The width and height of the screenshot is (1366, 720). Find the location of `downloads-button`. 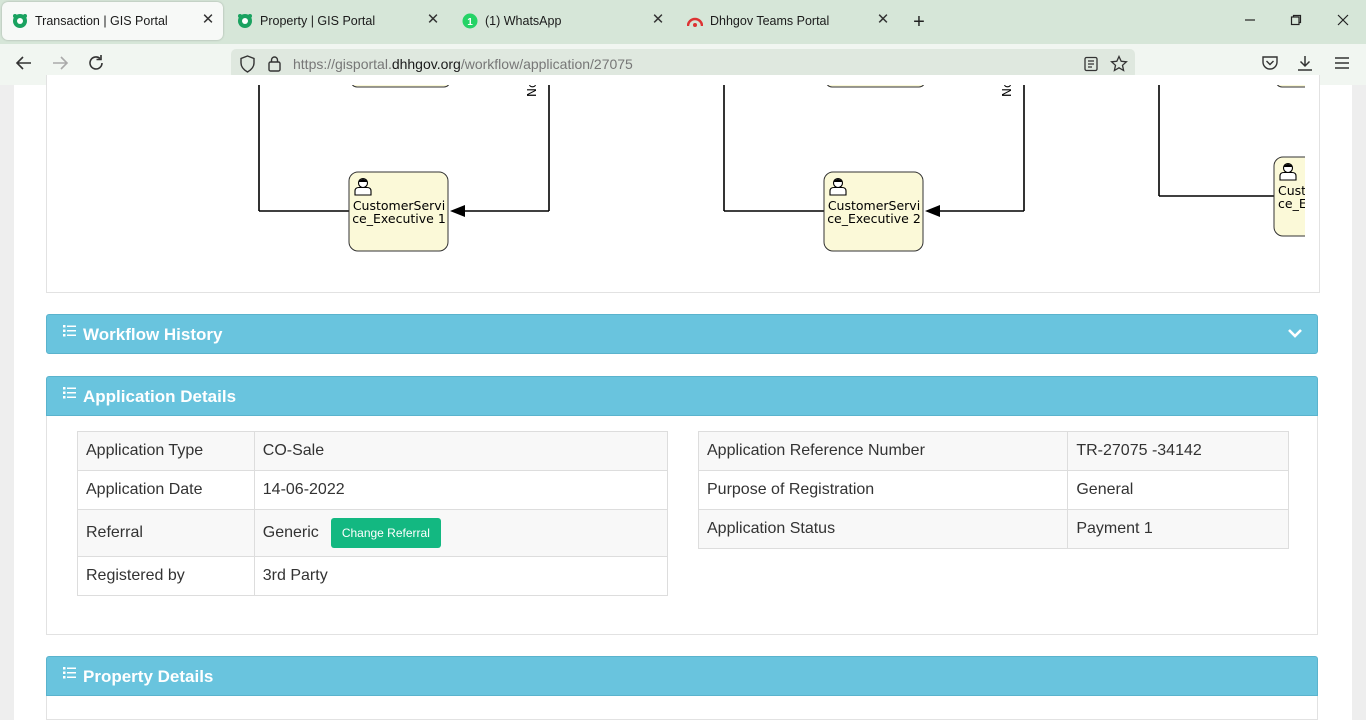

downloads-button is located at coordinates (1305, 65).